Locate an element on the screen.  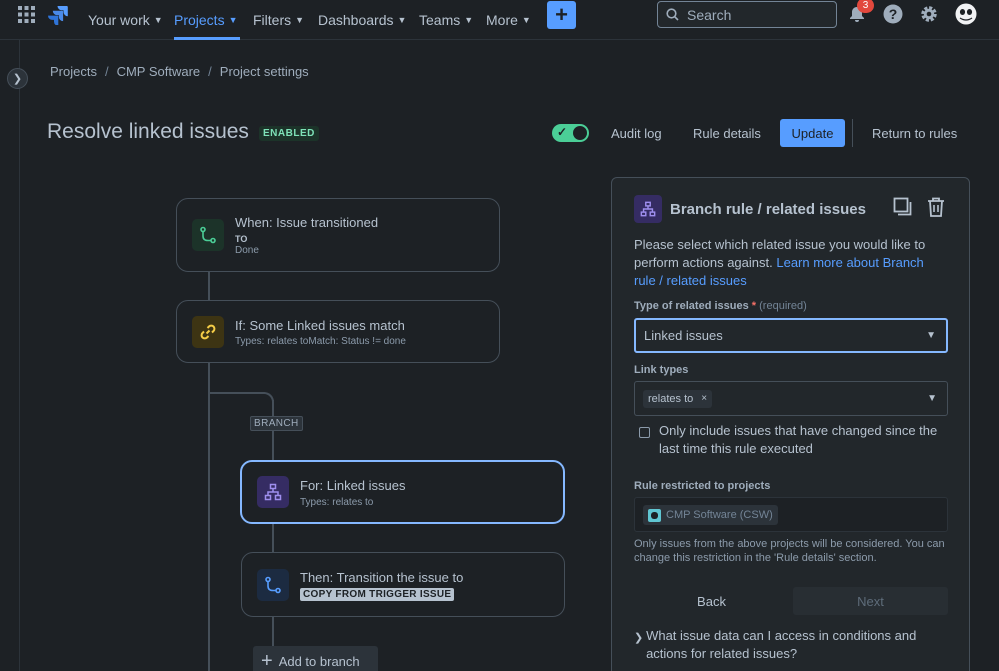
panel-title: Branch rule / related issues is located at coordinates (768, 209).